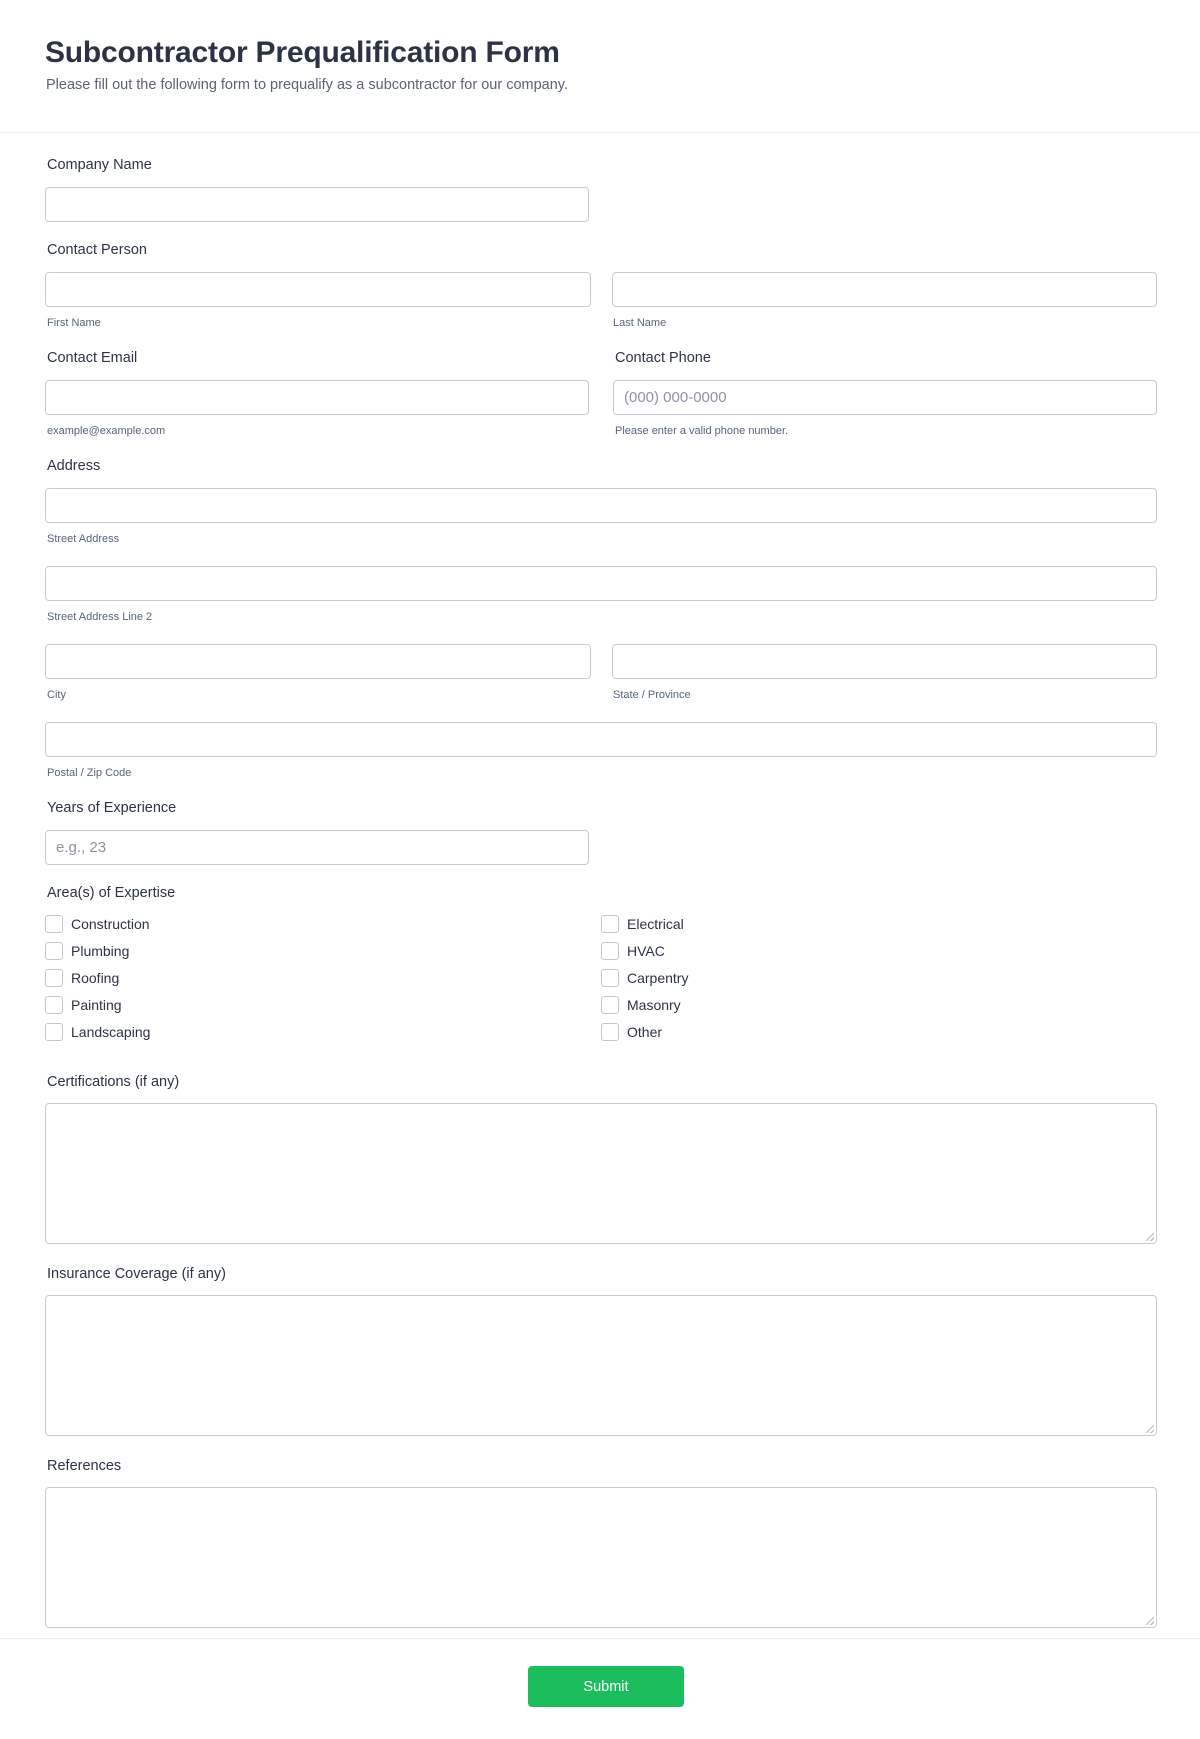 Image resolution: width=1200 pixels, height=1739 pixels. I want to click on state-province-input, so click(884, 661).